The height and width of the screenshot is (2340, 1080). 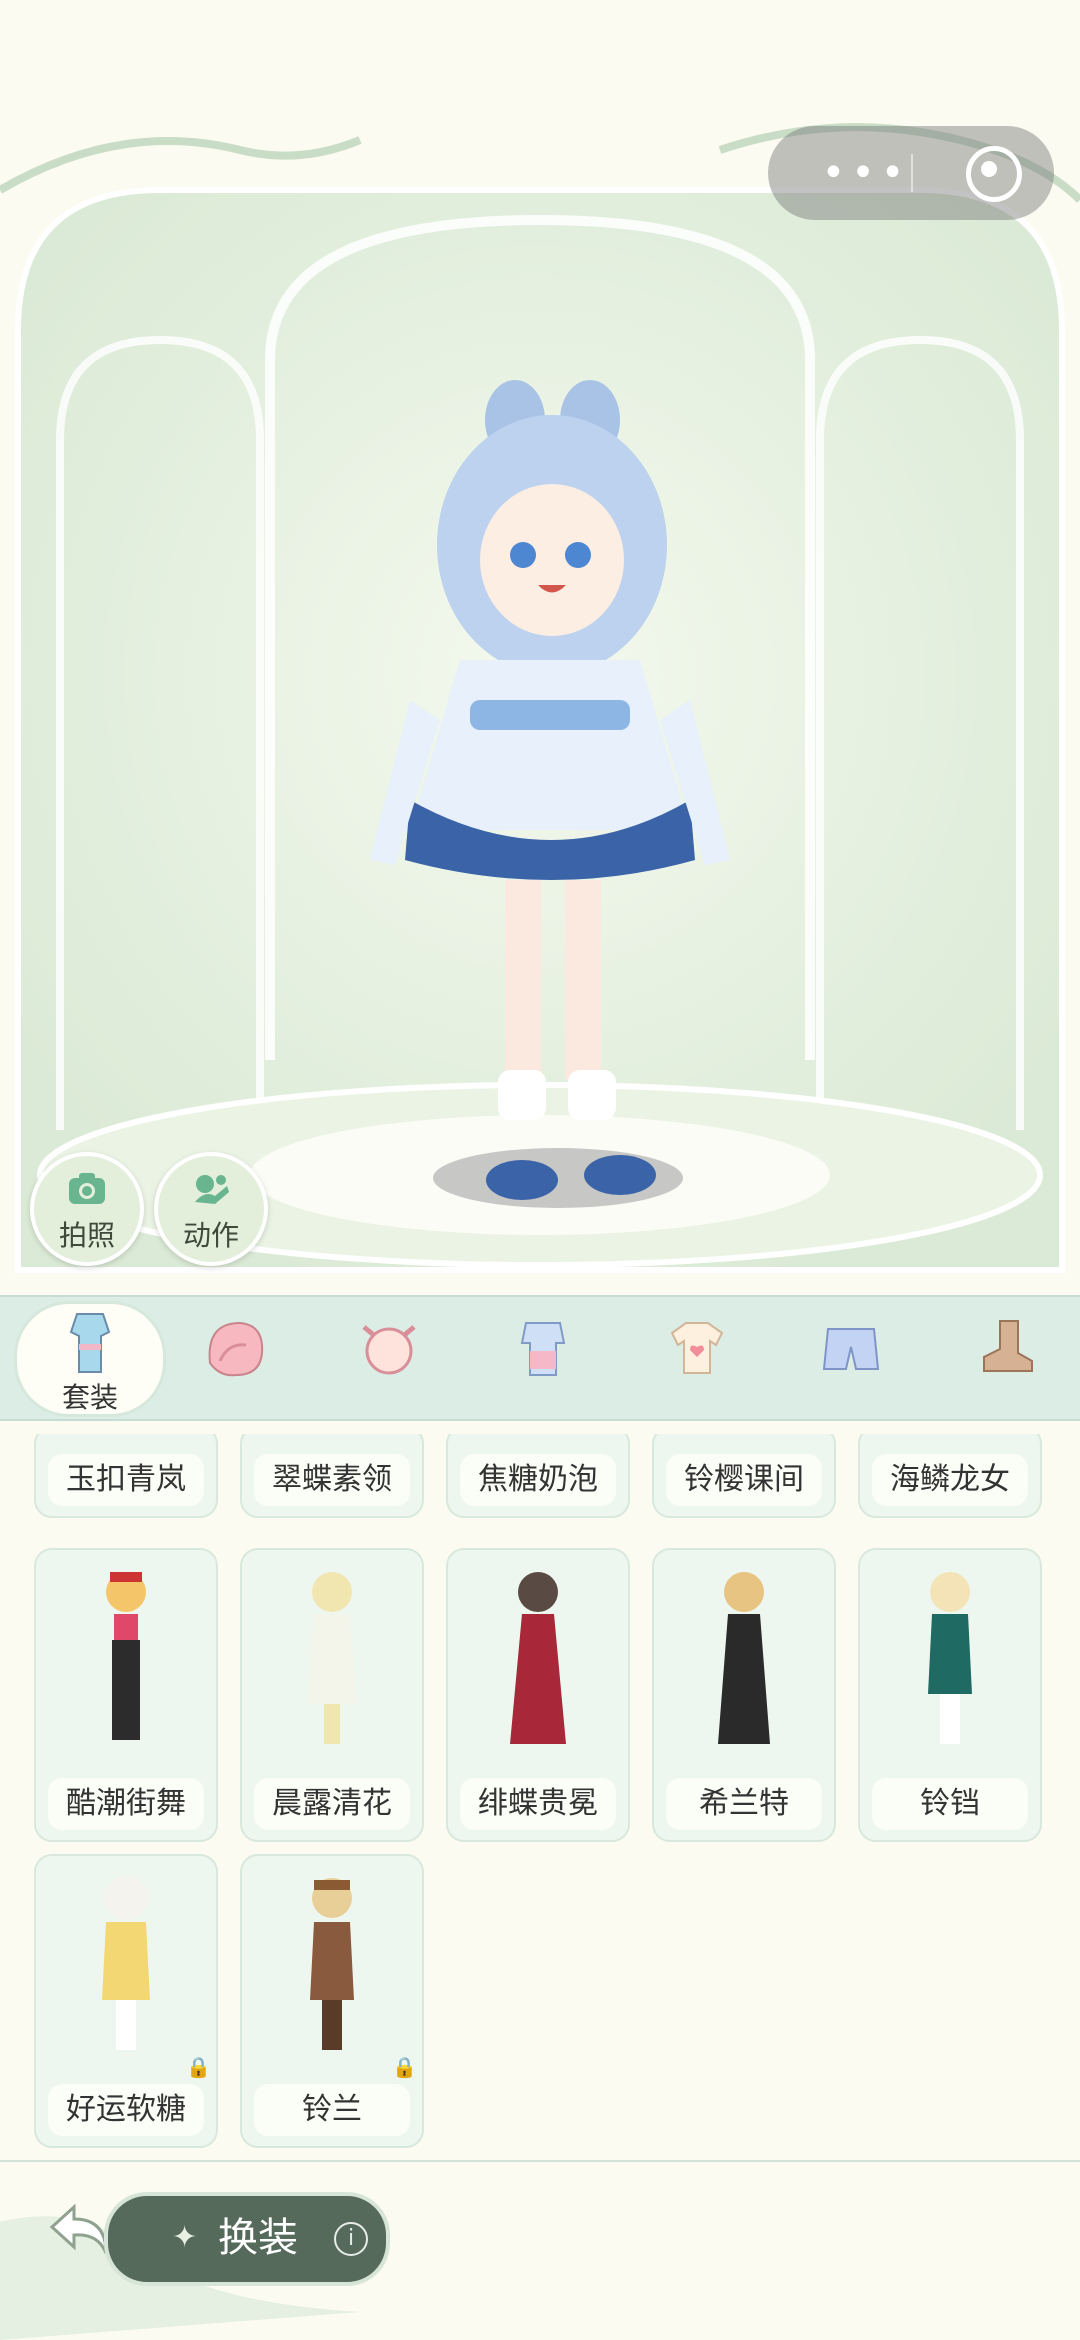 What do you see at coordinates (744, 1480) in the screenshot?
I see `outfit-name: 铃樱课间` at bounding box center [744, 1480].